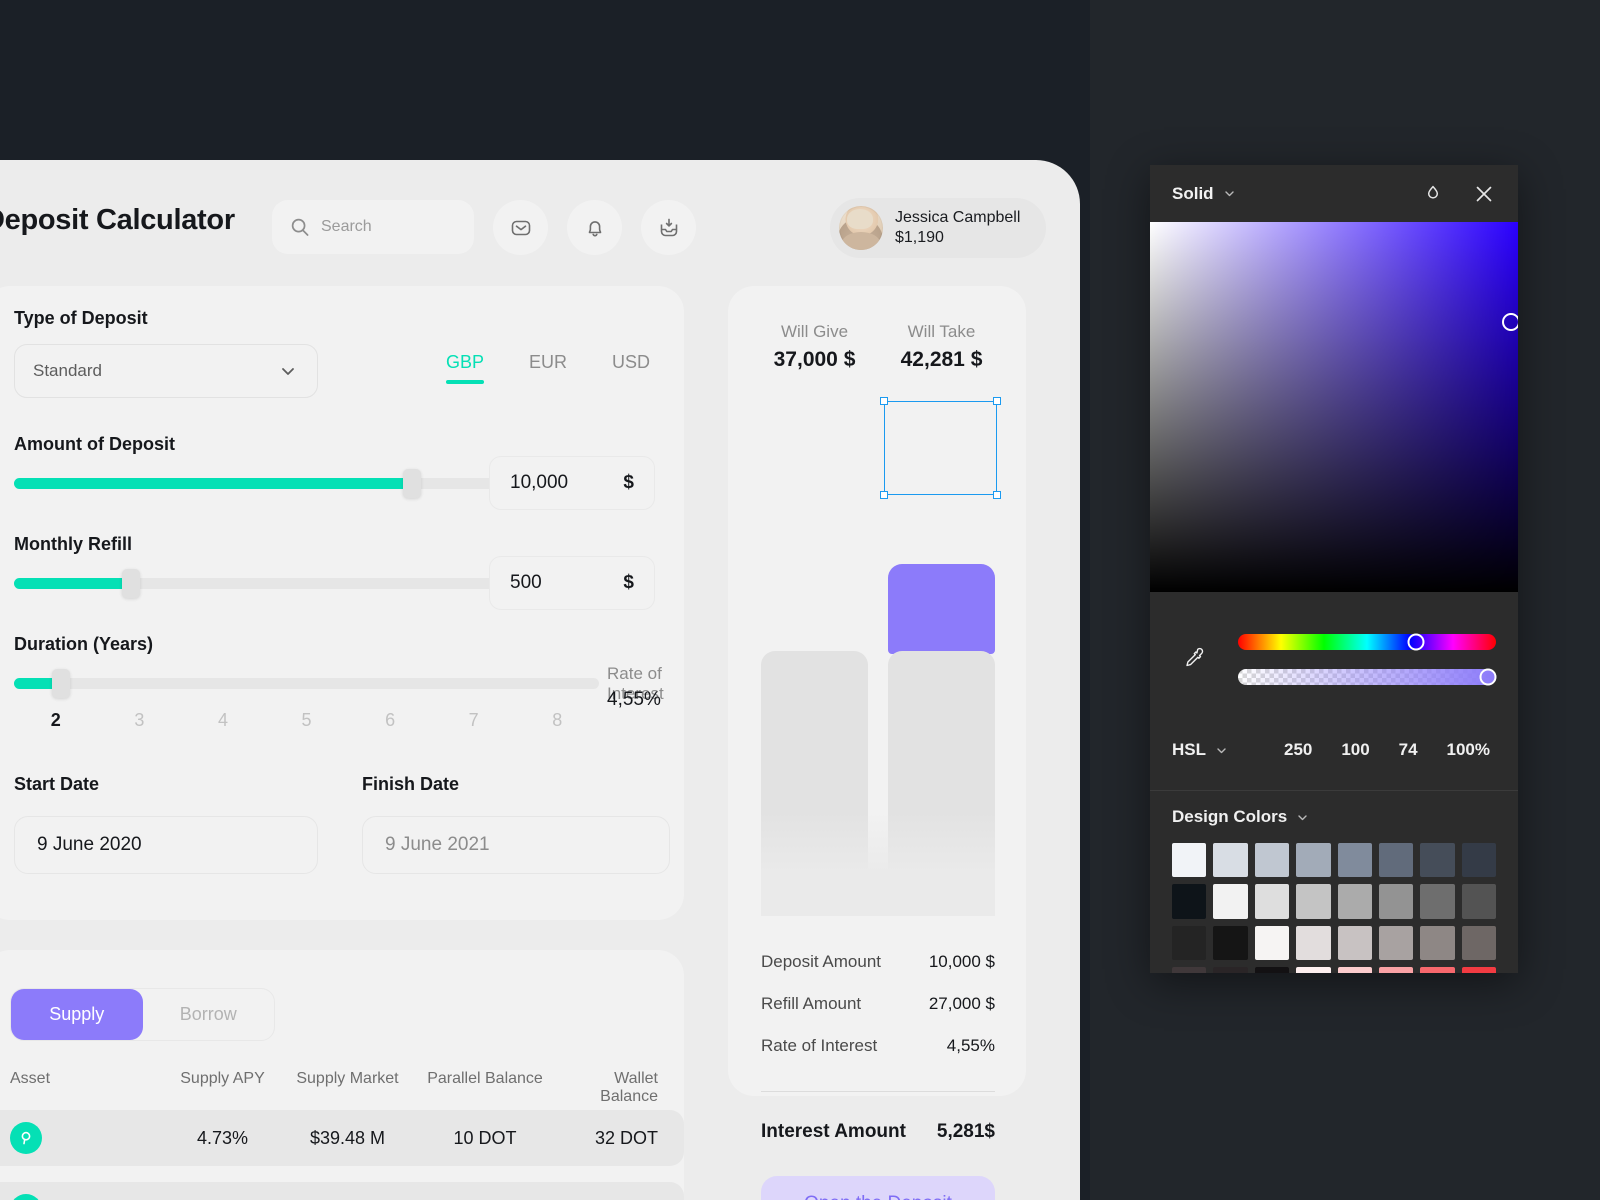 The image size is (1600, 1200). I want to click on duration-tick-5: 5, so click(307, 720).